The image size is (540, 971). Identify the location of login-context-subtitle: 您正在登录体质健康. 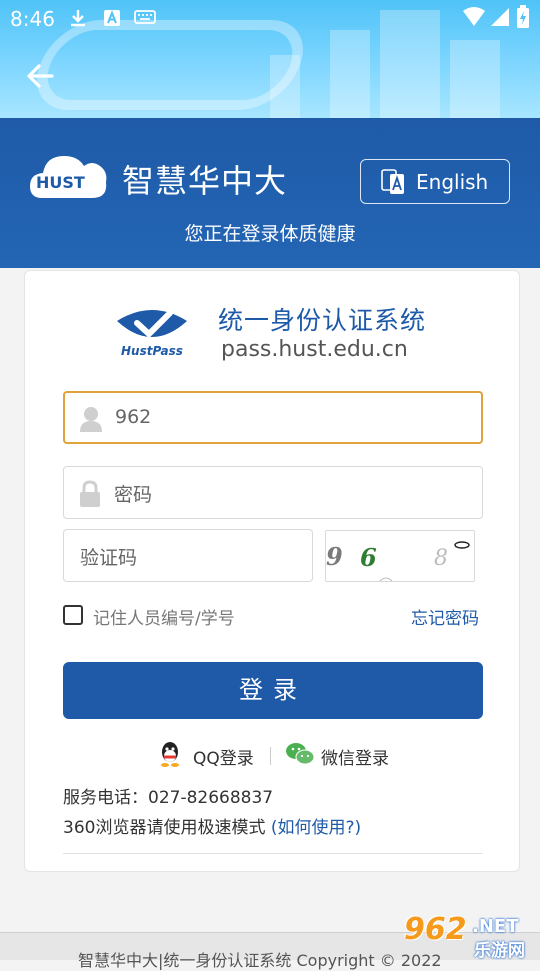
(270, 234).